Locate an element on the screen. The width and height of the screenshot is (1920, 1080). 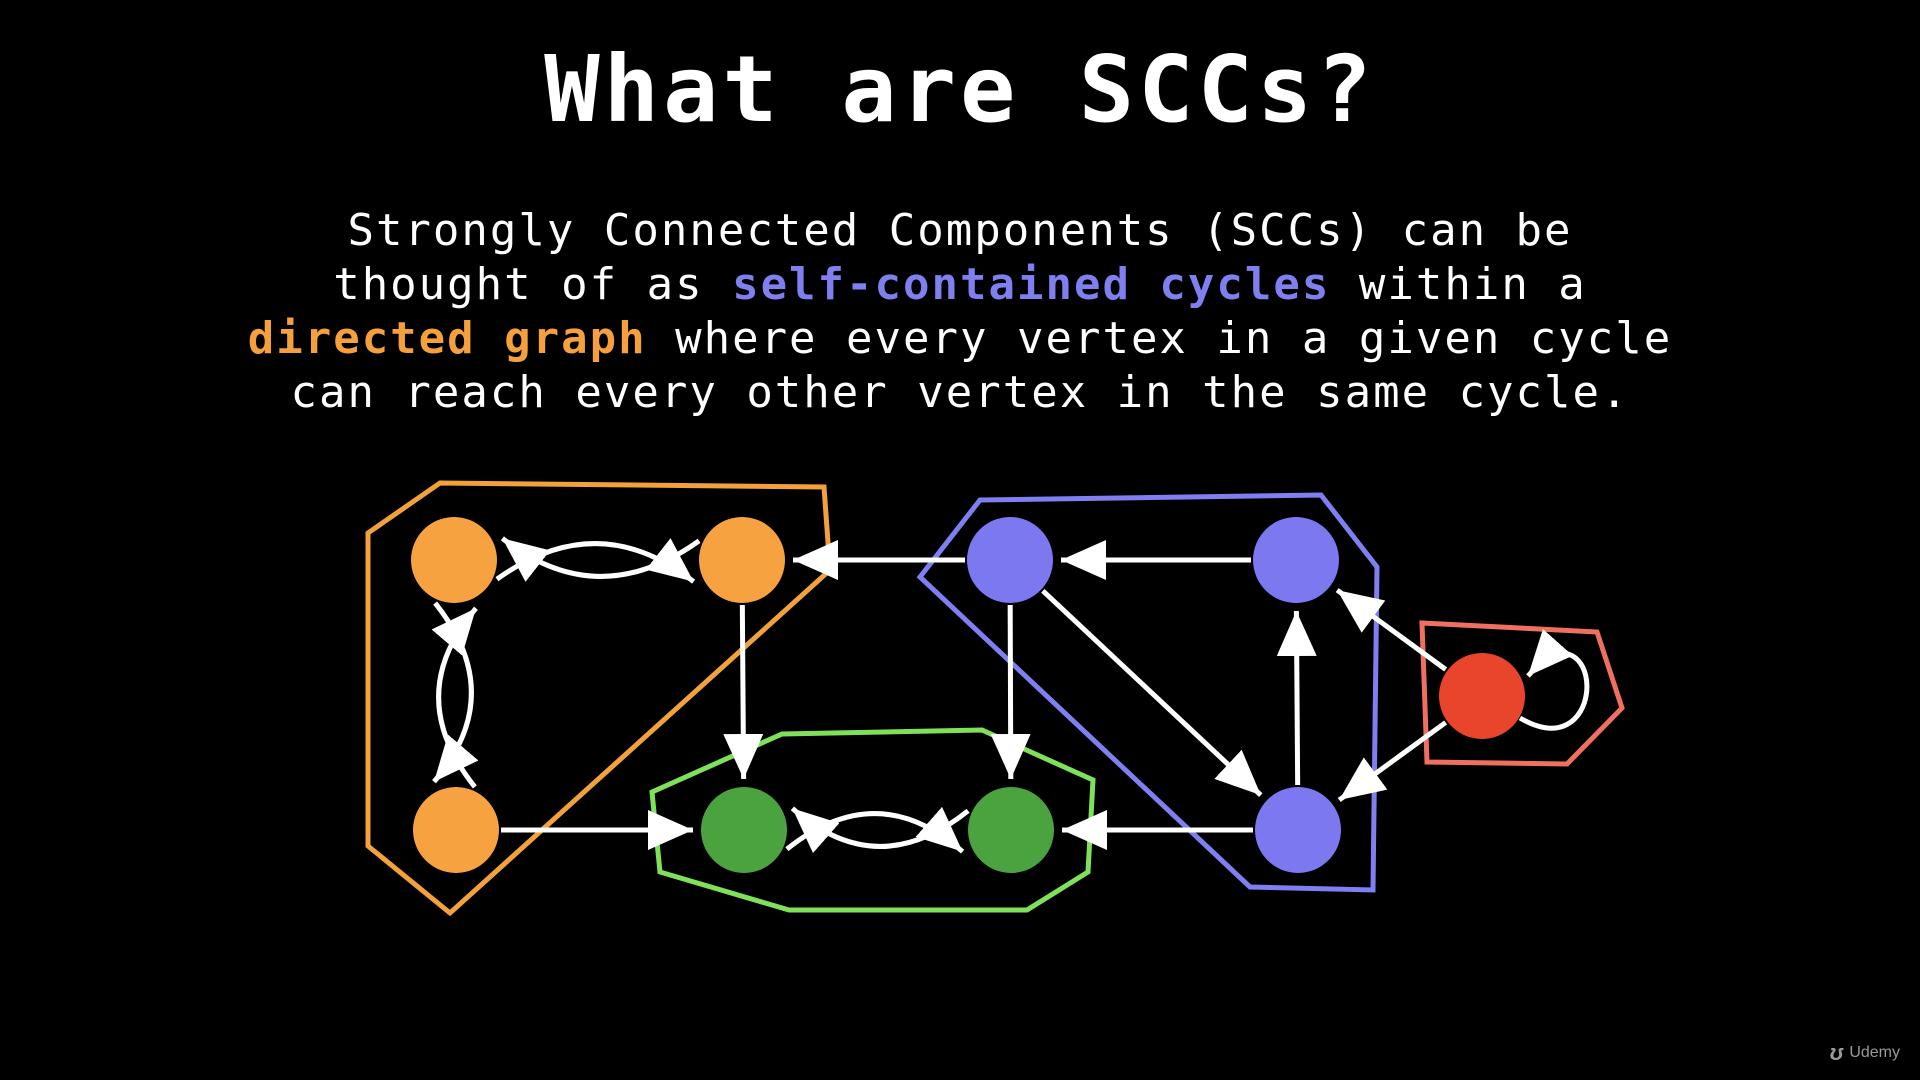
node-o3-orange is located at coordinates (456, 830).